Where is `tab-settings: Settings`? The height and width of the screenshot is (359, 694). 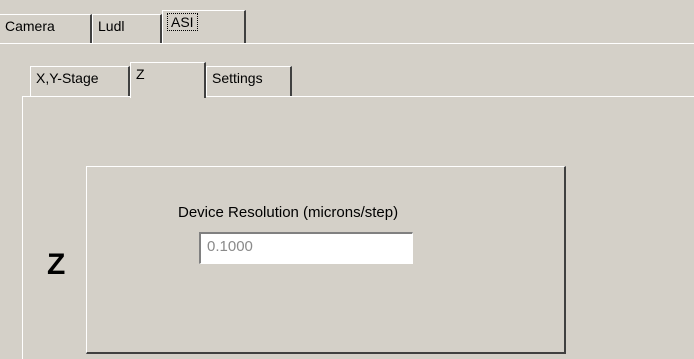
tab-settings: Settings is located at coordinates (249, 81).